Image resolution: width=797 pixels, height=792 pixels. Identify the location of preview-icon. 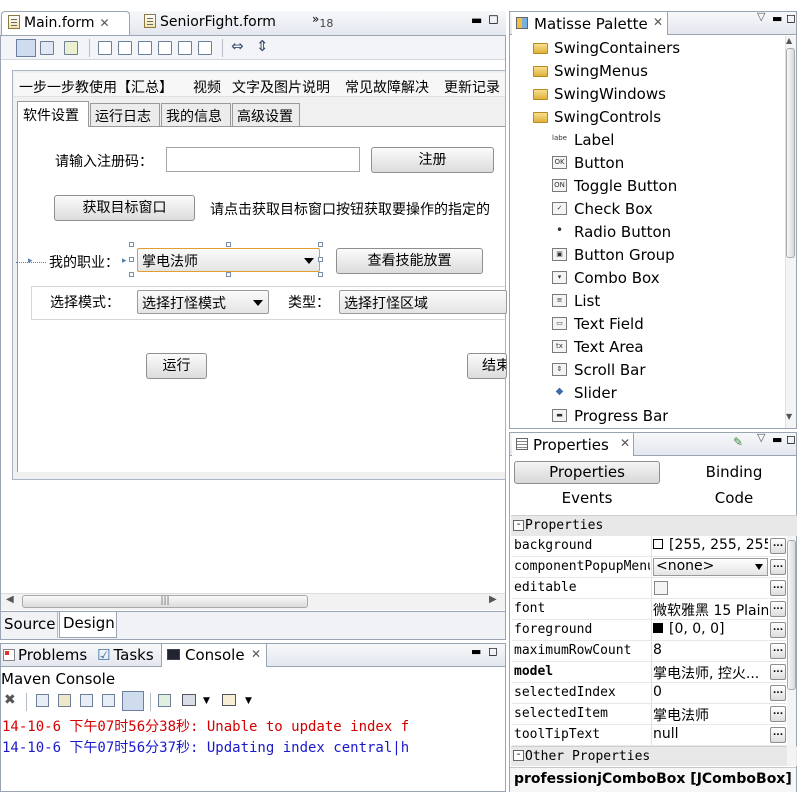
(71, 48).